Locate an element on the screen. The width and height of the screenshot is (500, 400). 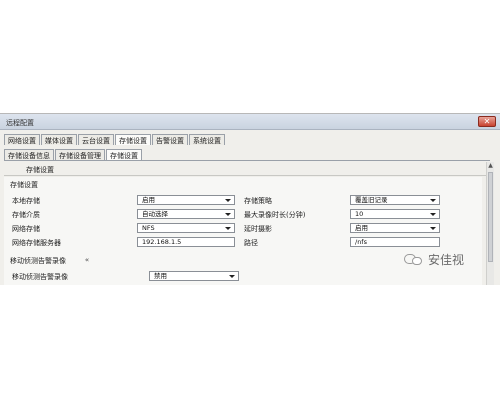
group-title: 存储设置 is located at coordinates (24, 185).